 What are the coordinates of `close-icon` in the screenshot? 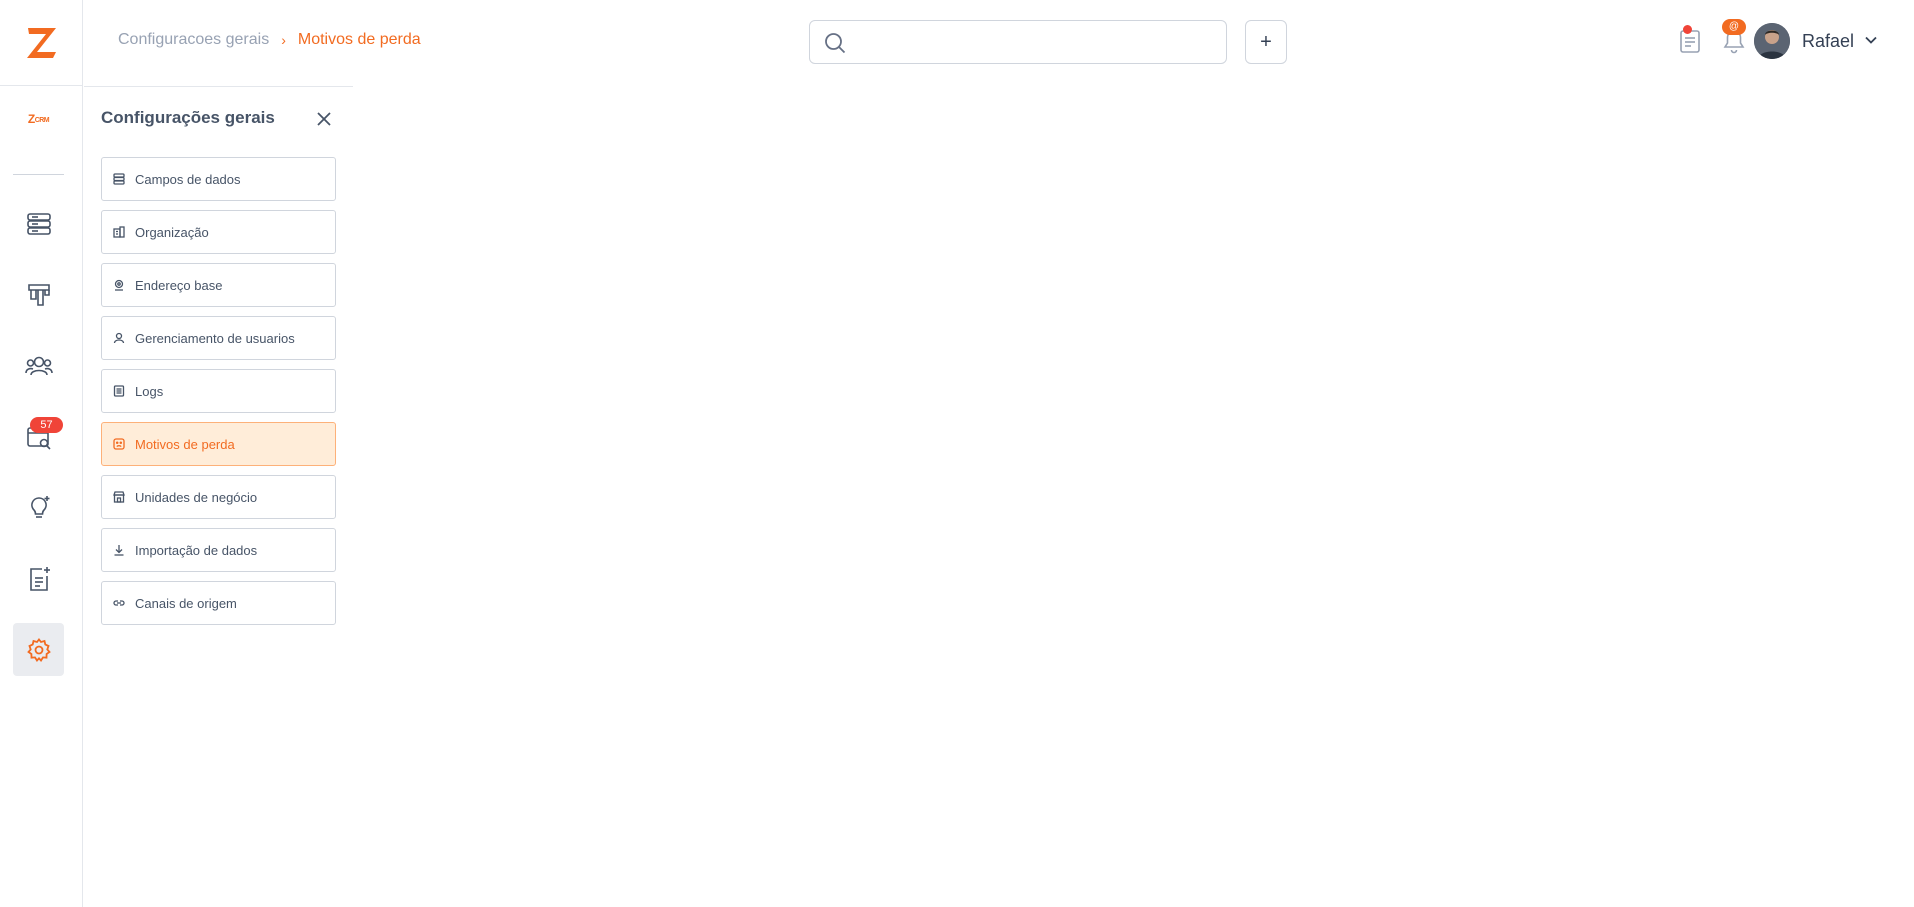 It's located at (324, 119).